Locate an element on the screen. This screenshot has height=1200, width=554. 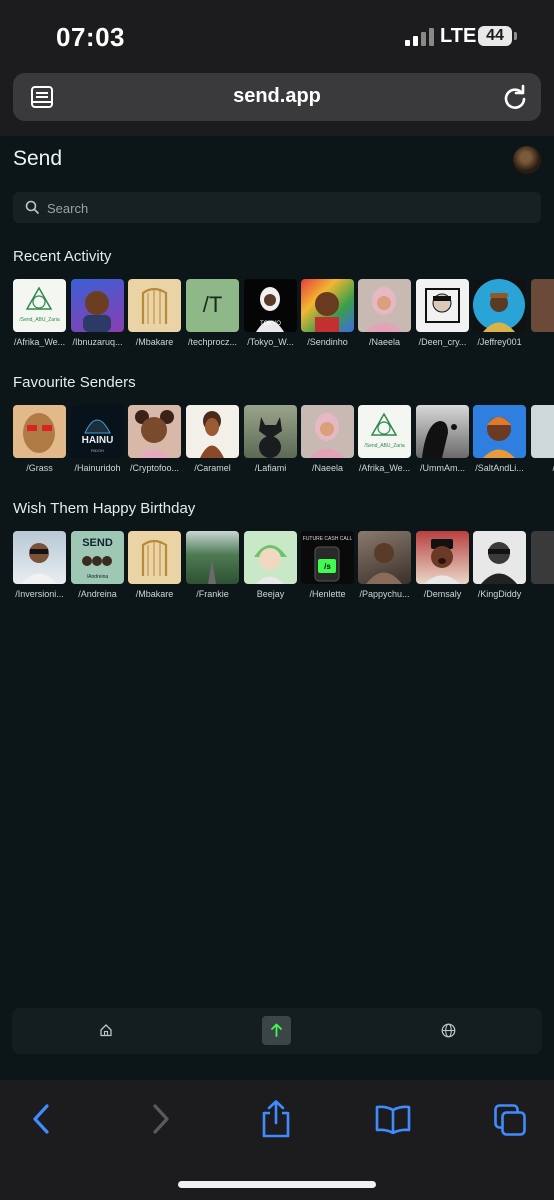
home-icon is located at coordinates (106, 1030).